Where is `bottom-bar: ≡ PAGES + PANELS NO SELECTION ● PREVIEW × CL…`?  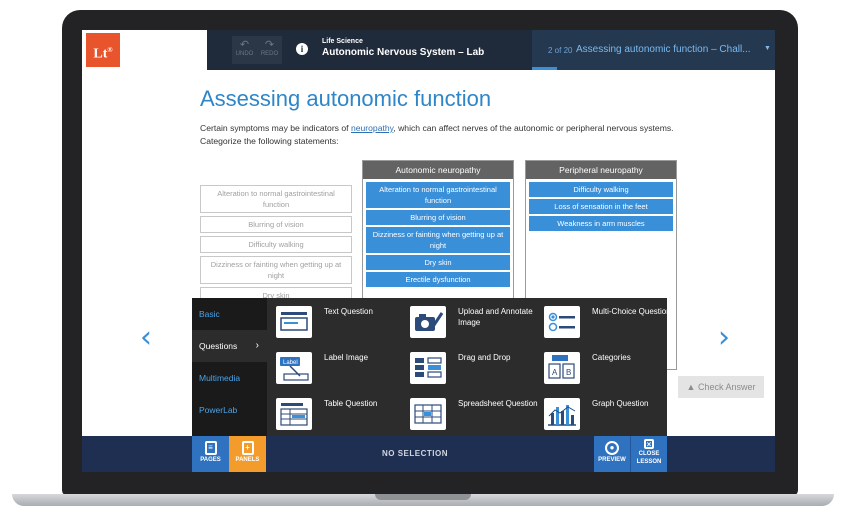 bottom-bar: ≡ PAGES + PANELS NO SELECTION ● PREVIEW × CL… is located at coordinates (428, 454).